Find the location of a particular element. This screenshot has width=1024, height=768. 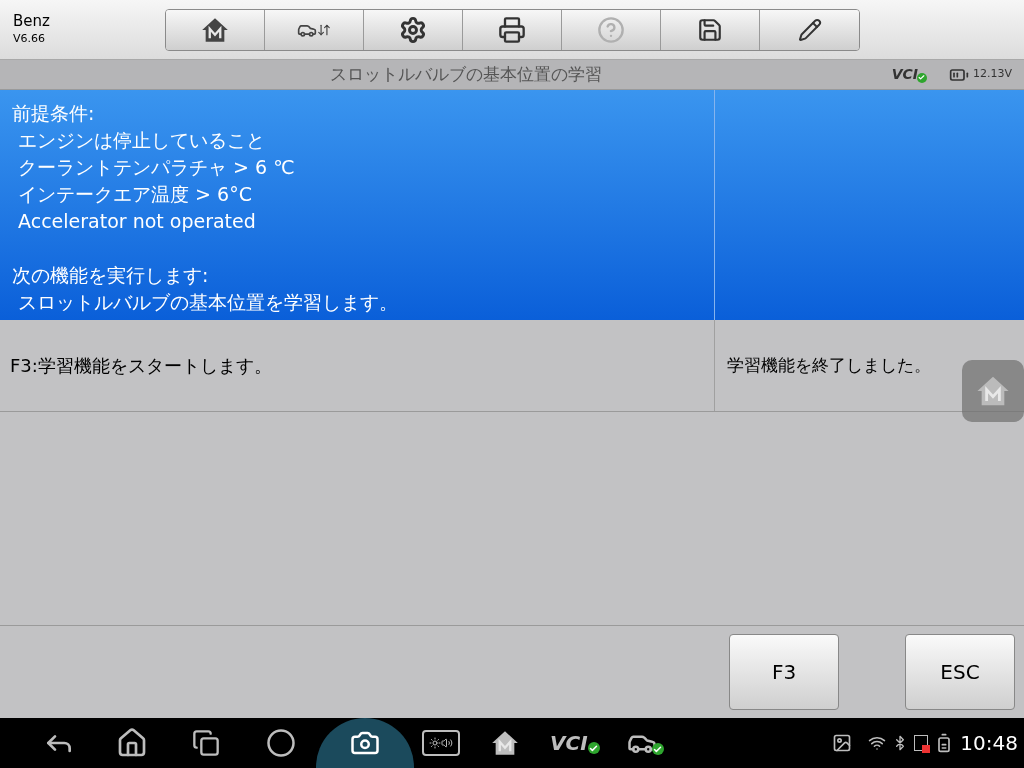

printer-icon is located at coordinates (512, 29).